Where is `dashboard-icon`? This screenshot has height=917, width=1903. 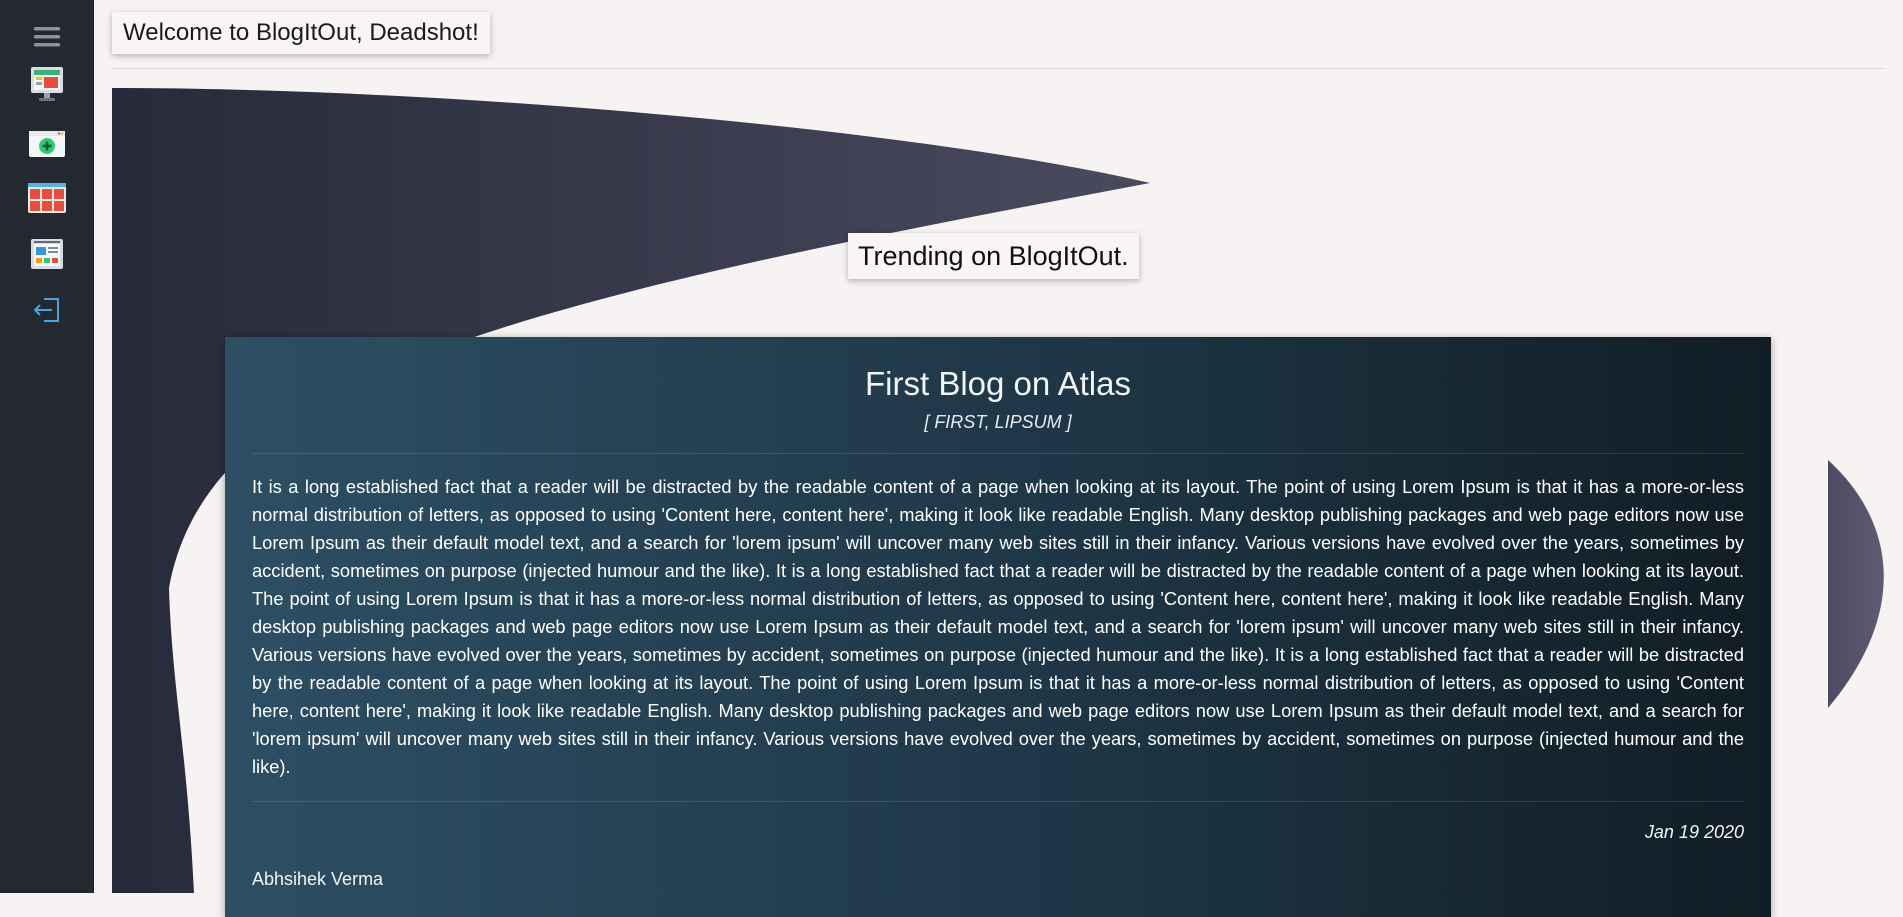
dashboard-icon is located at coordinates (47, 254).